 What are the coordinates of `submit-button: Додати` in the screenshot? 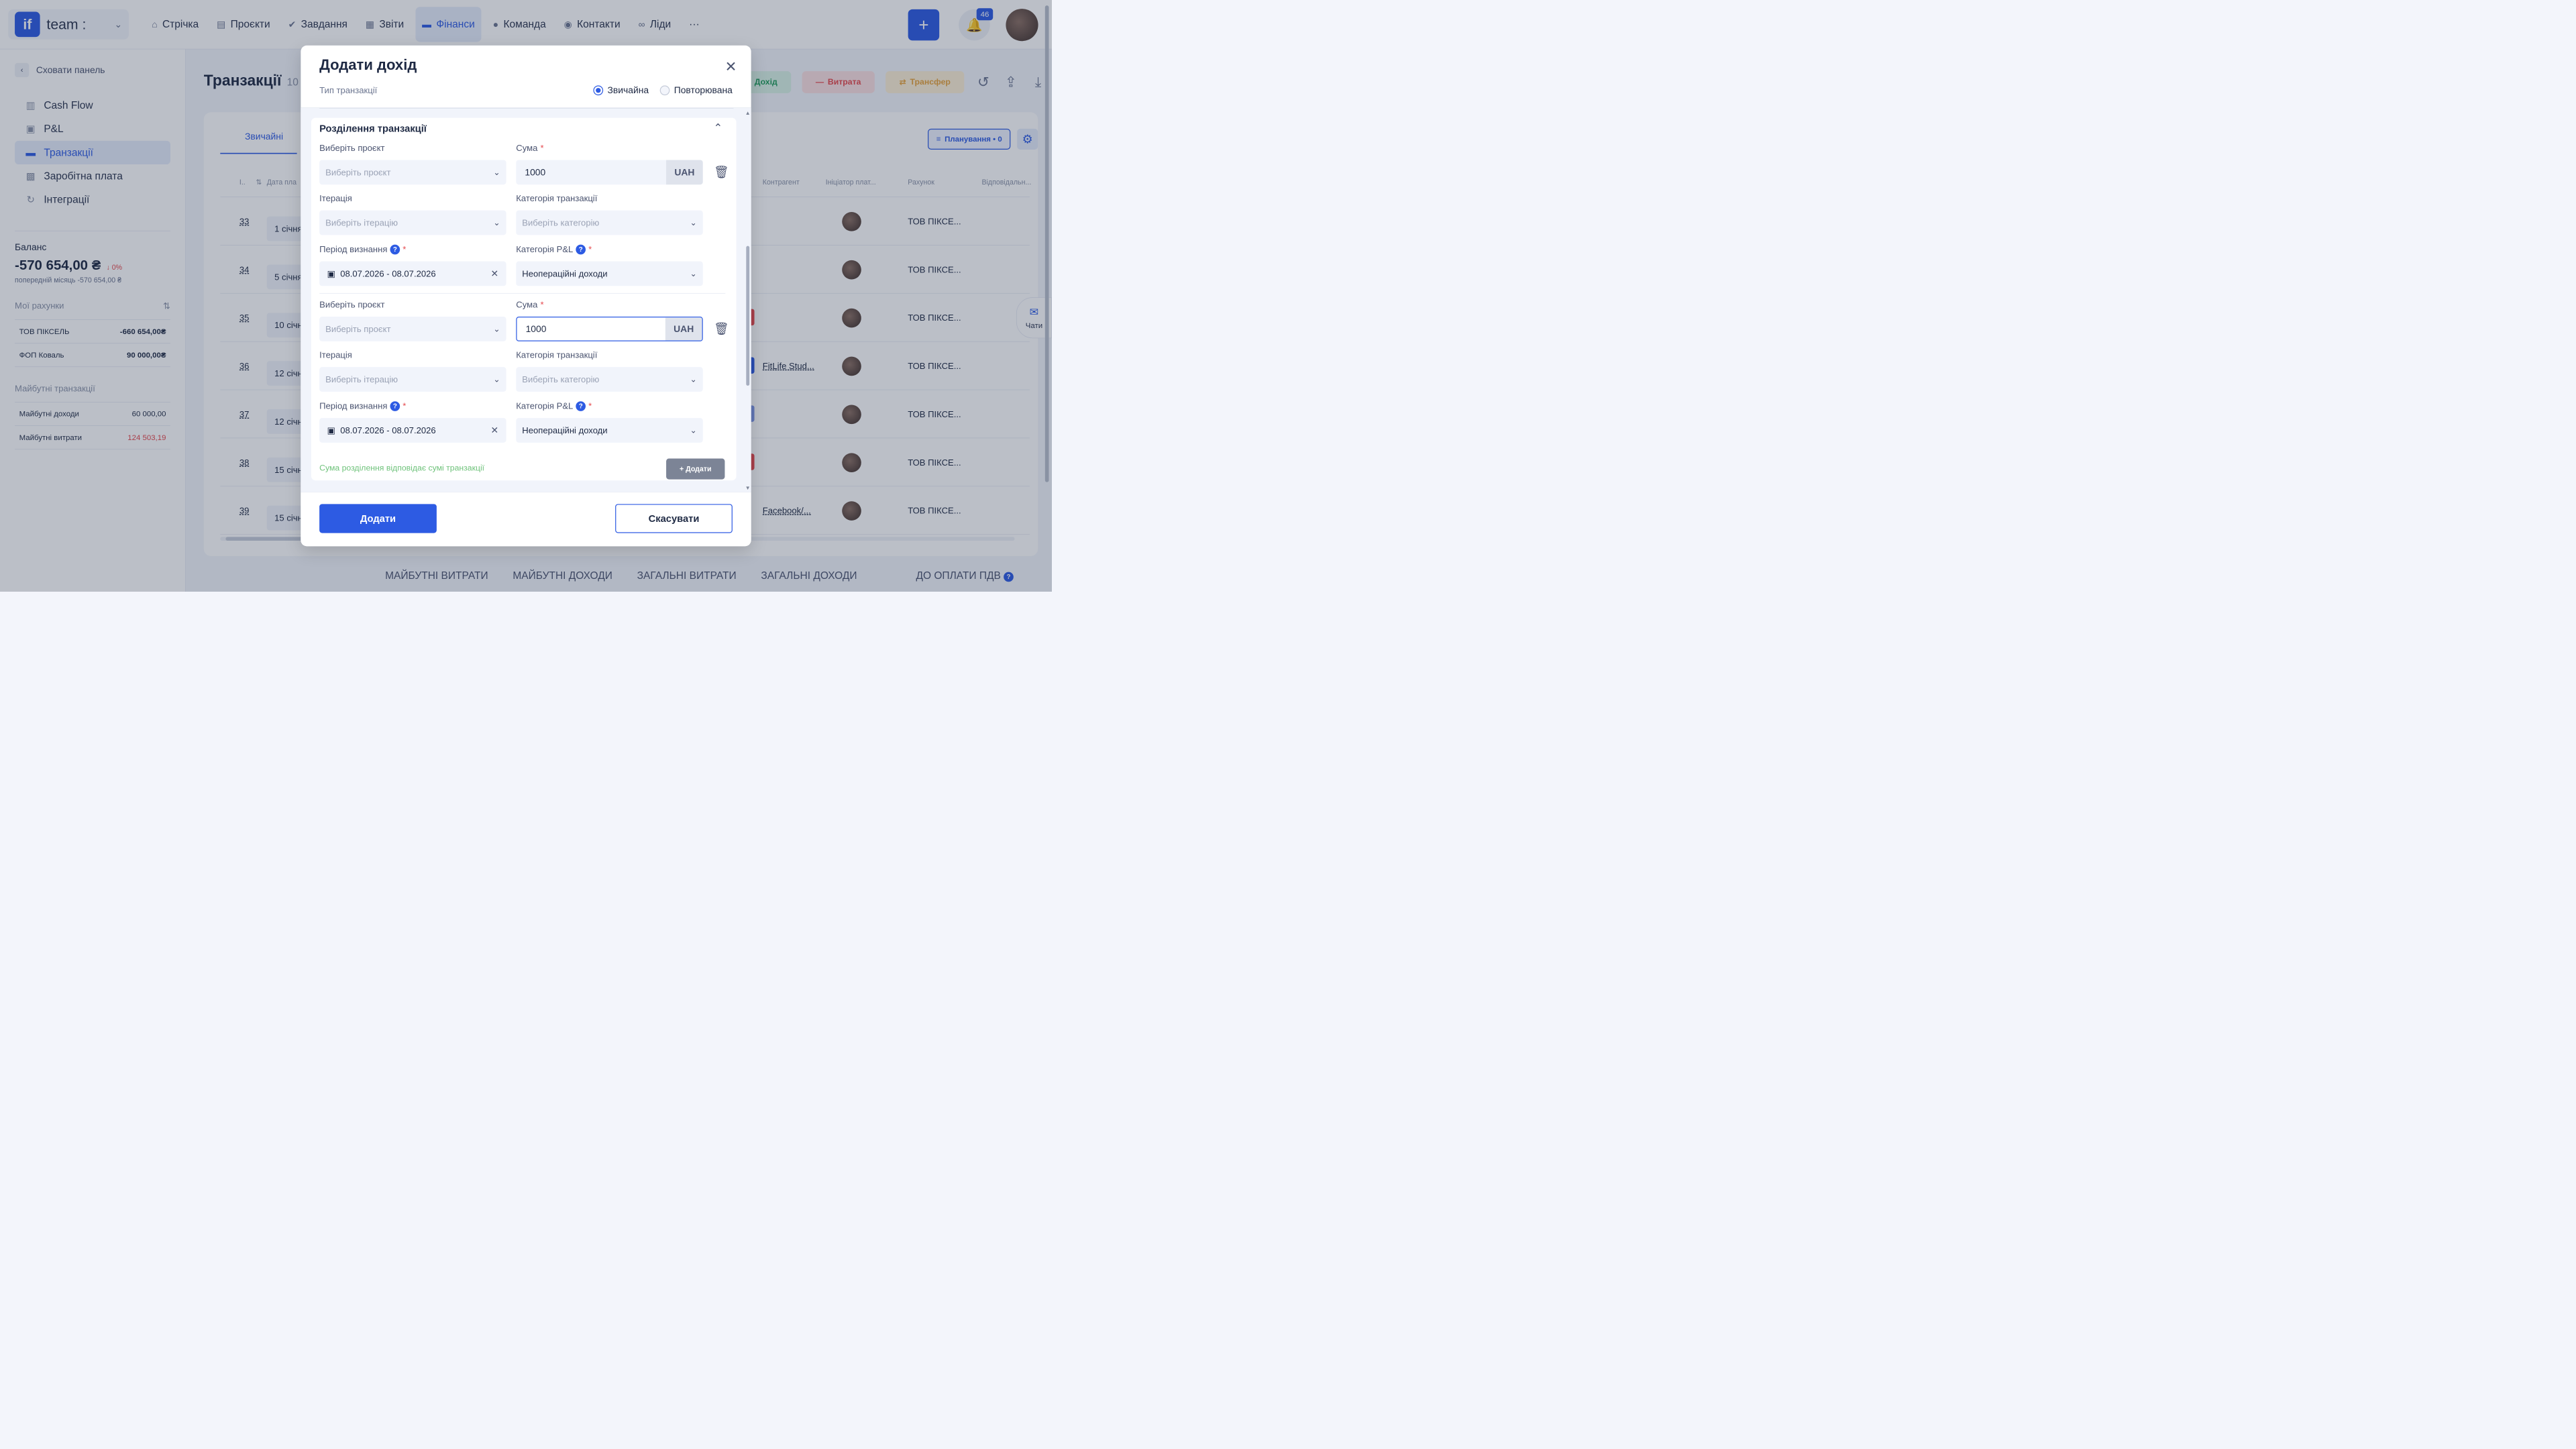 It's located at (378, 518).